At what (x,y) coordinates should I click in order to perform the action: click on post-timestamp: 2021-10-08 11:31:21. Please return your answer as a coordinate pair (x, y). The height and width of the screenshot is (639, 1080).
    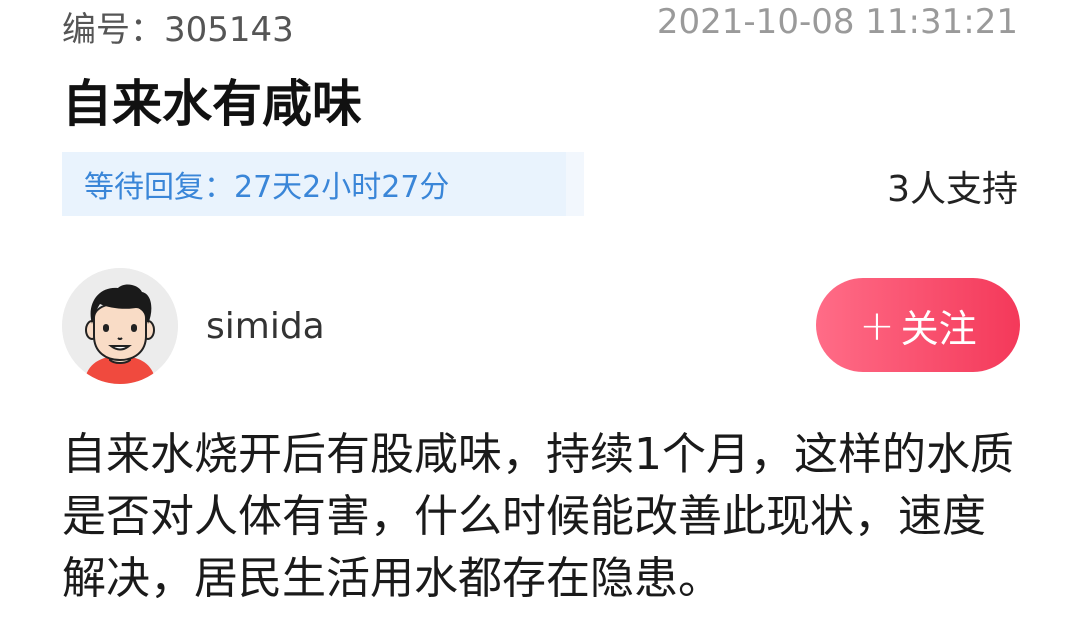
    Looking at the image, I should click on (837, 22).